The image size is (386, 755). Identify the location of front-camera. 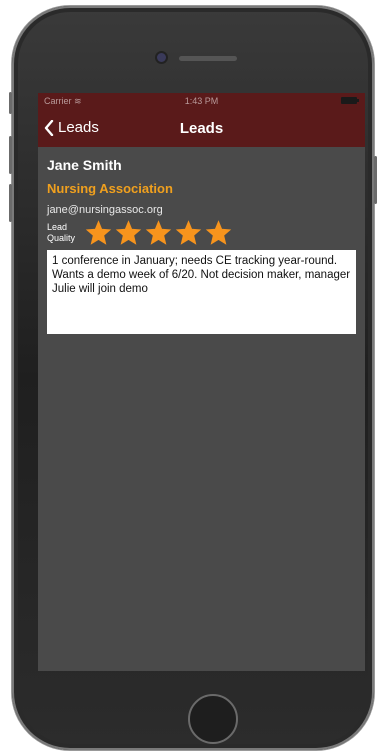
(161, 57).